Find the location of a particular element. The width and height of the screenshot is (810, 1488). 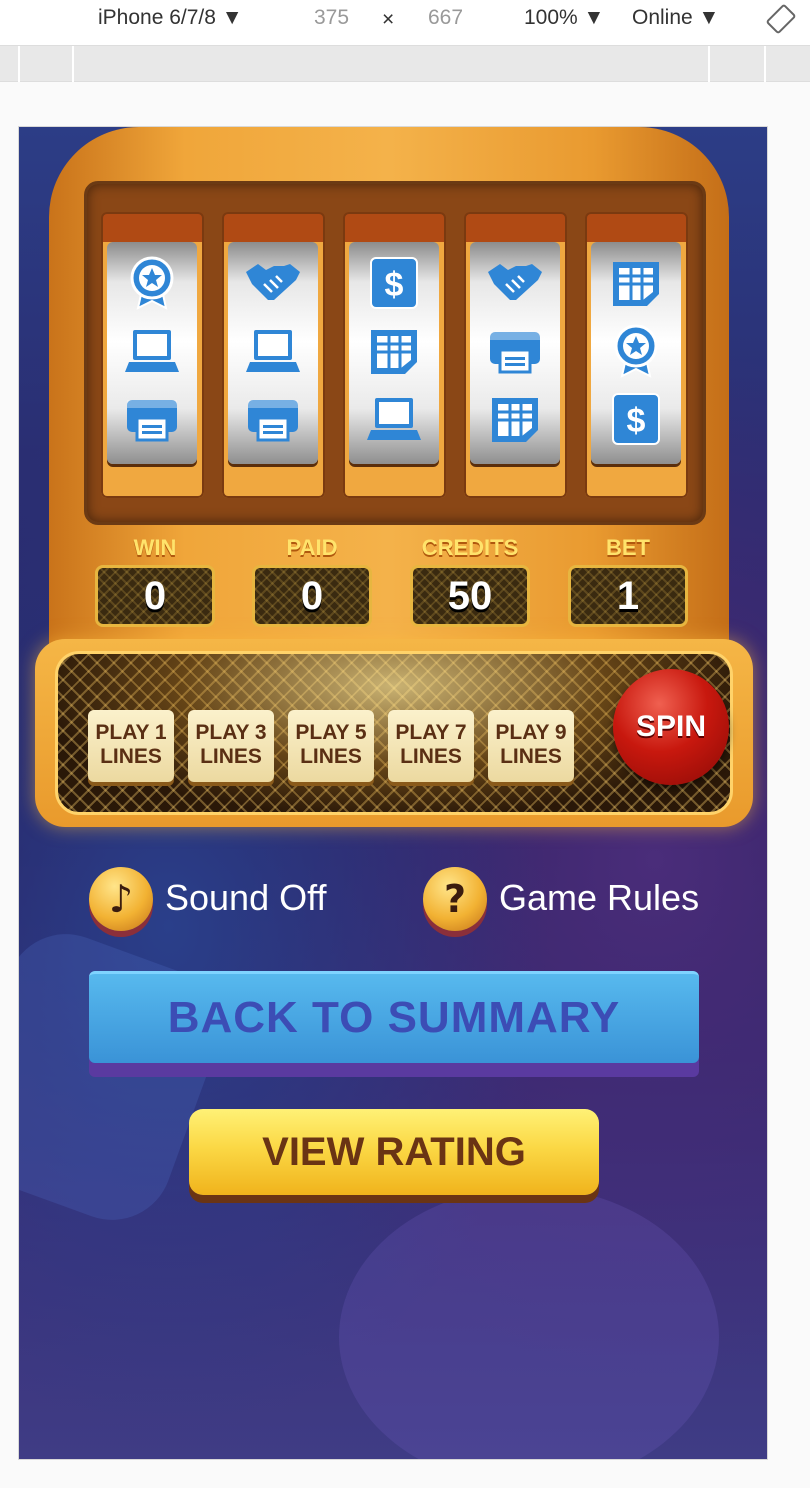

line-button-label: PLAY 3 is located at coordinates (231, 732).